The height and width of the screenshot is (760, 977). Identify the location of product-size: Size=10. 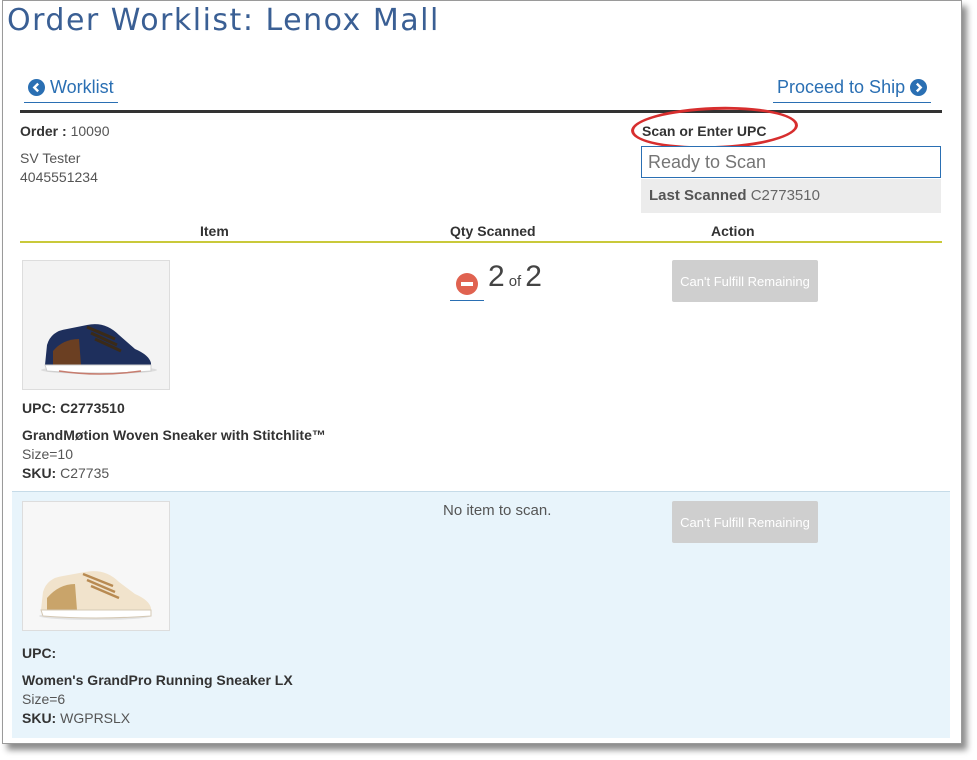
(47, 454).